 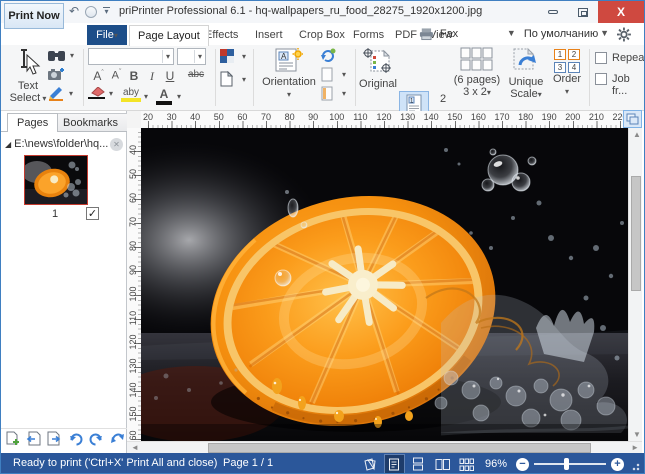 I want to click on profile-select: По умолчанию ▼, so click(x=566, y=34).